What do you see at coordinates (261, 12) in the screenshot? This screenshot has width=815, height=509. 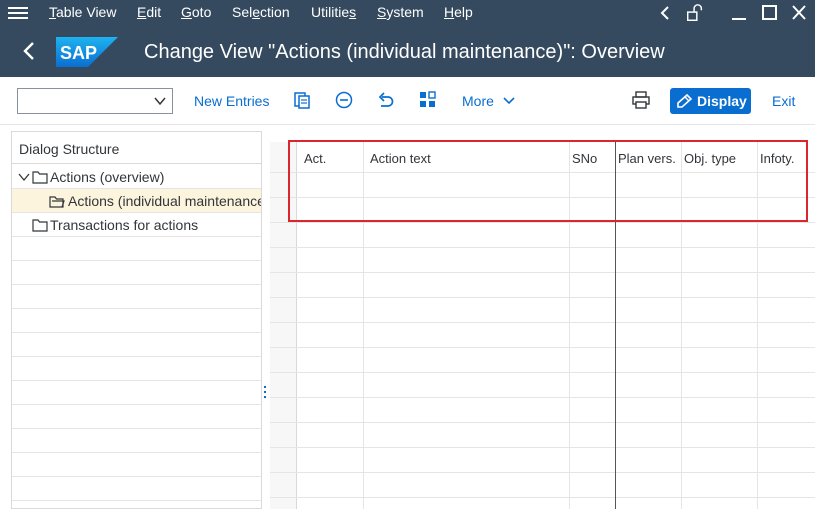 I see `menu-selection: Selection` at bounding box center [261, 12].